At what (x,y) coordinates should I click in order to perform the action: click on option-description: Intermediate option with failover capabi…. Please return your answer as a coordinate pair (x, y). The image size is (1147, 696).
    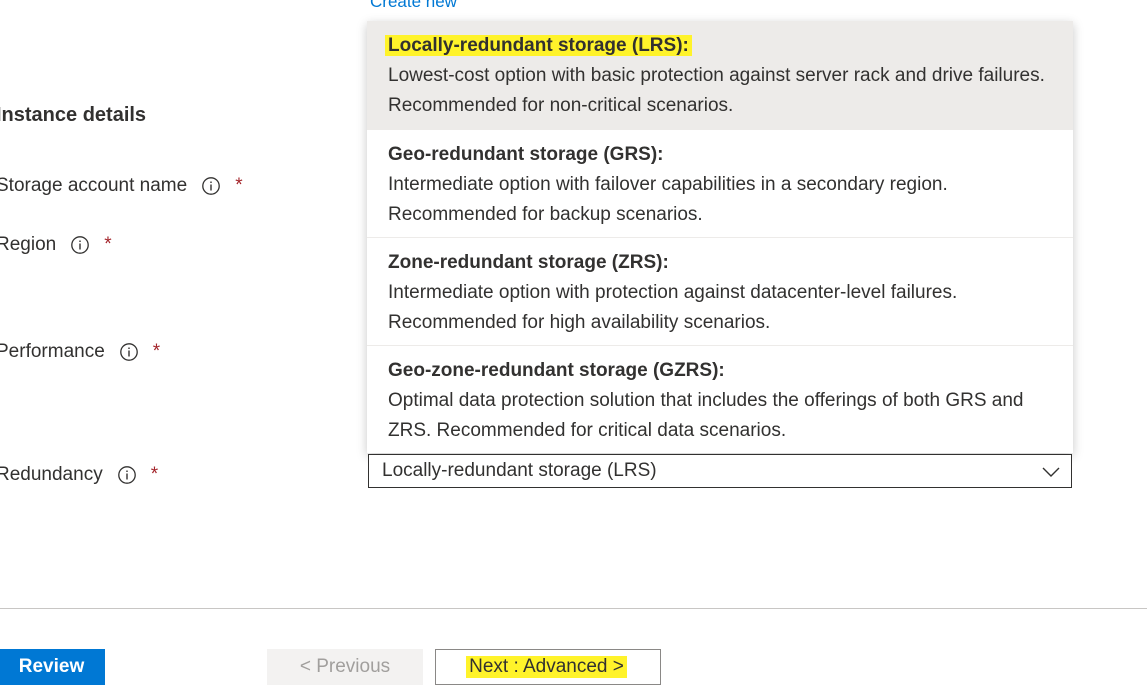
    Looking at the image, I should click on (668, 199).